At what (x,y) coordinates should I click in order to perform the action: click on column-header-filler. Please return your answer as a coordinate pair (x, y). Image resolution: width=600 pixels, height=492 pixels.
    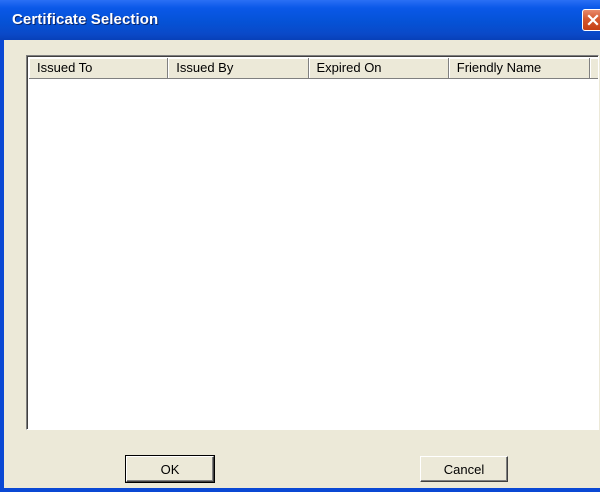
    Looking at the image, I should click on (594, 68).